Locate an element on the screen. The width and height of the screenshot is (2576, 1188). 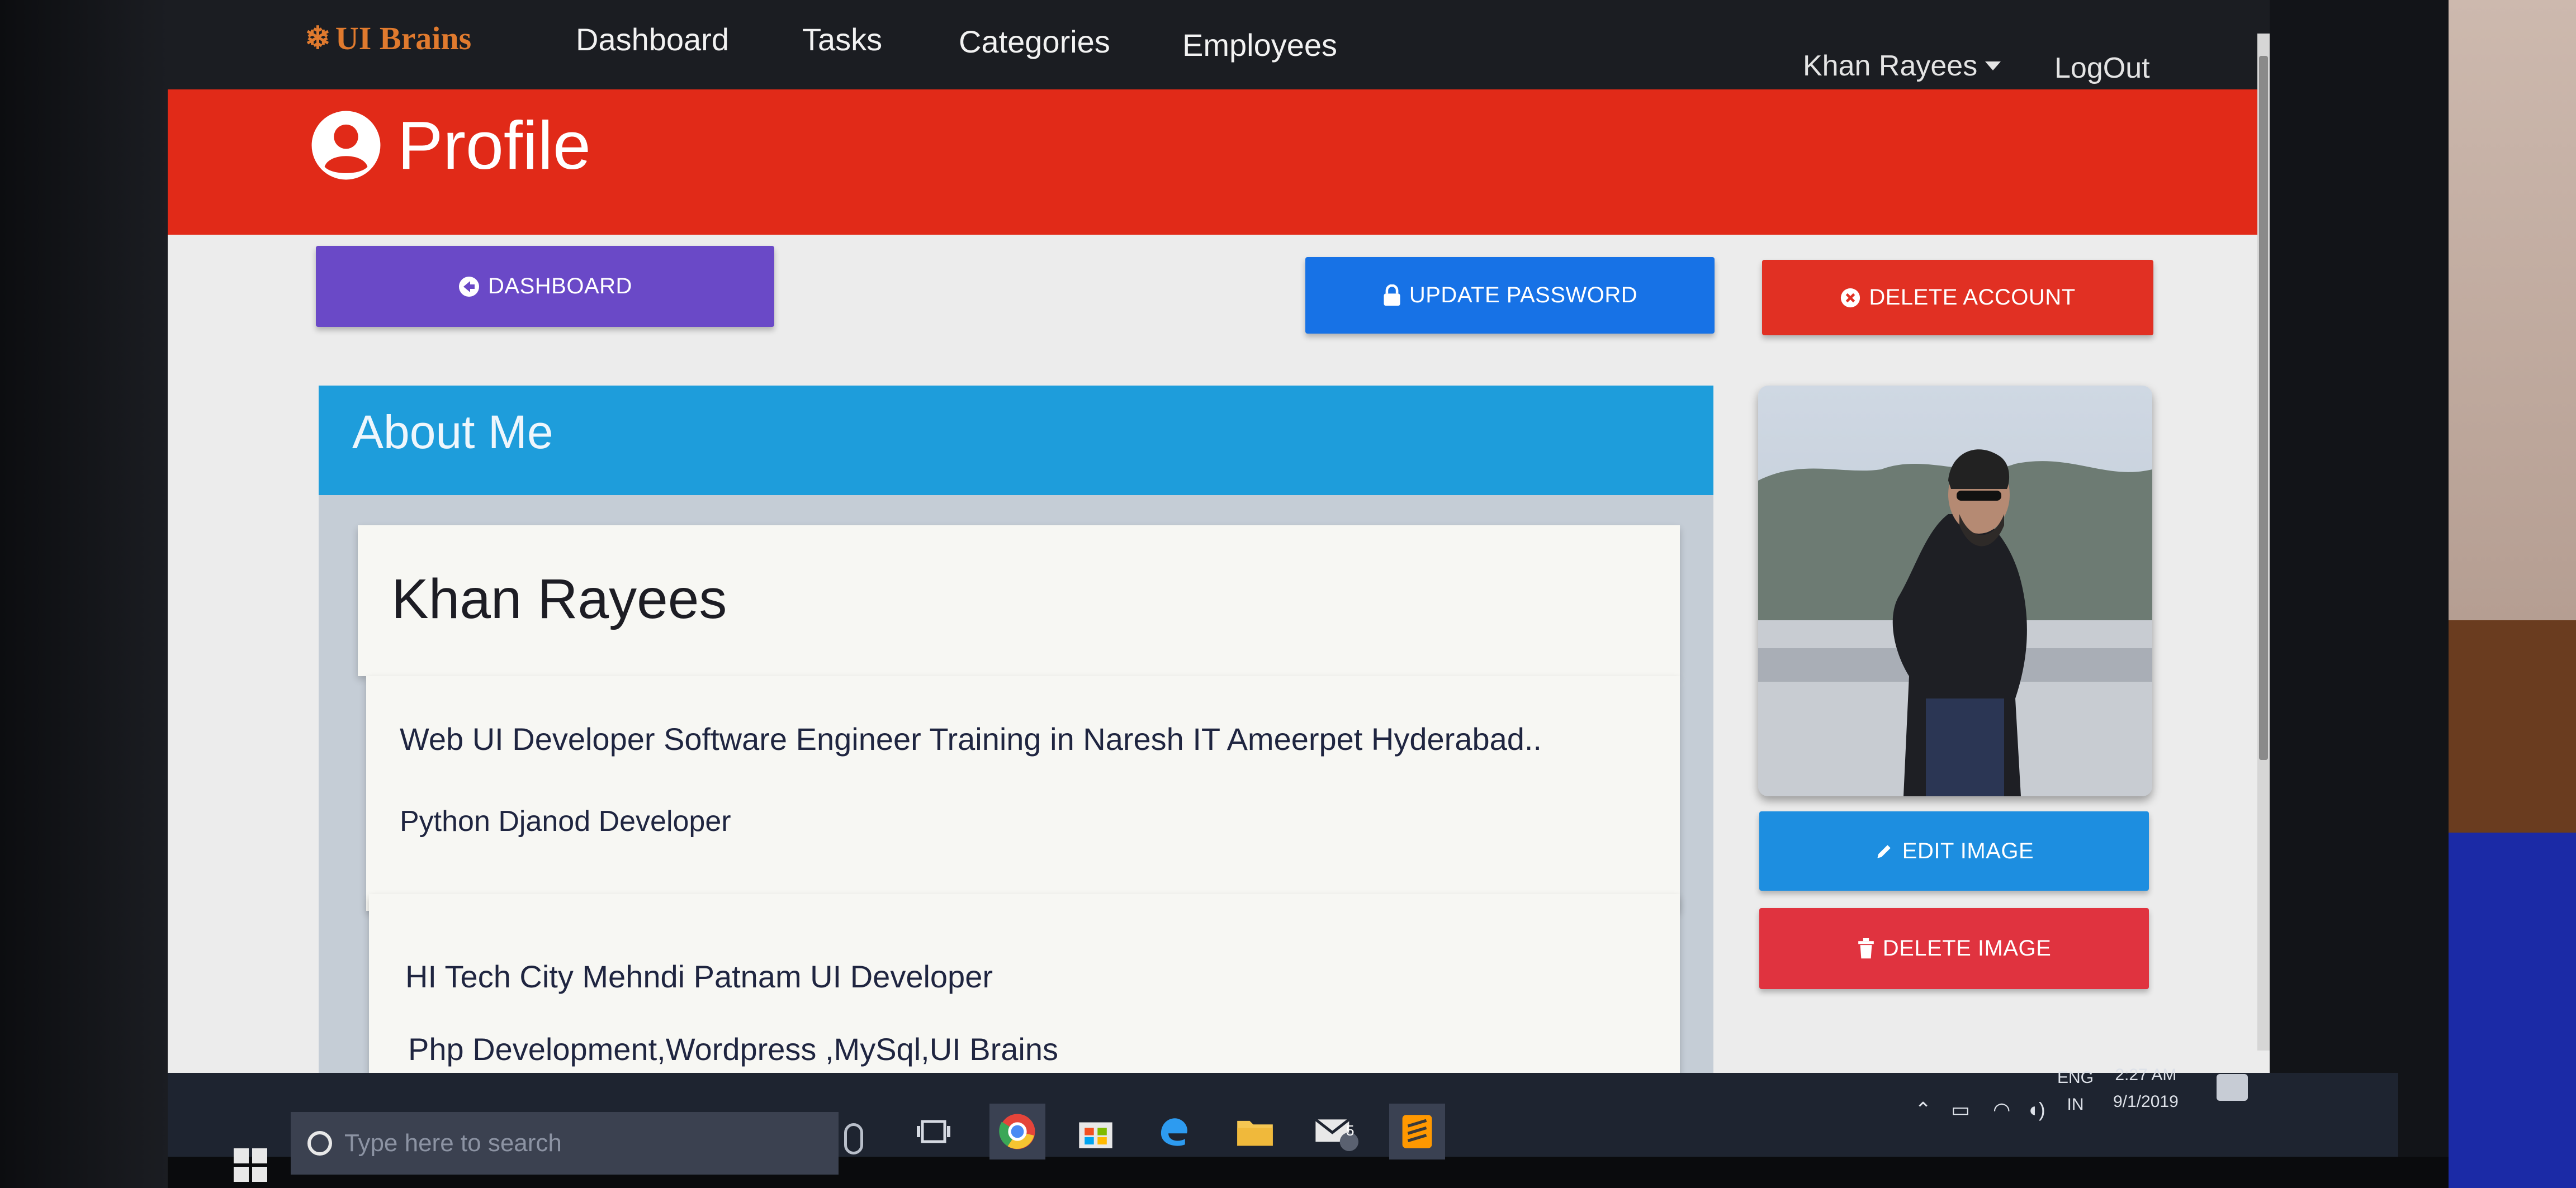
file-explorer-icon is located at coordinates (1255, 1132).